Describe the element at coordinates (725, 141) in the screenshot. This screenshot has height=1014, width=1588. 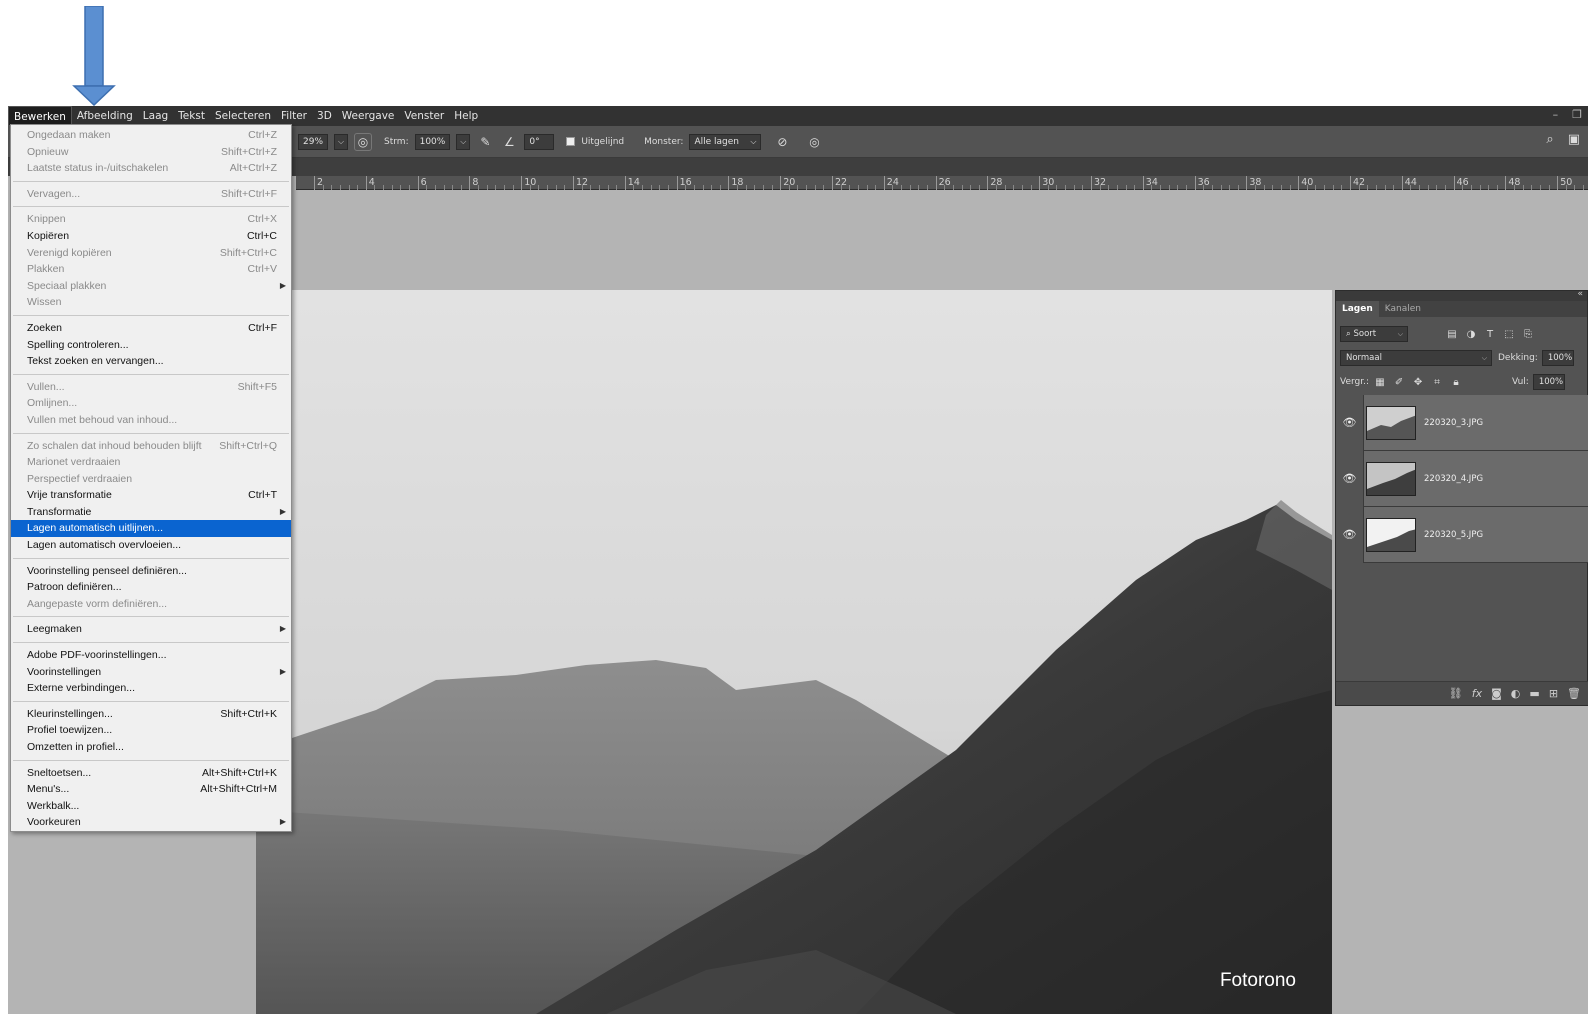
I see `sample-select: Alle lagen ⌵` at that location.